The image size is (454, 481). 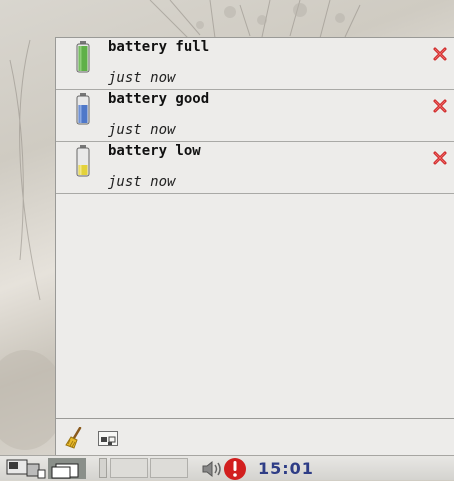 I want to click on battery-good-icon, so click(x=83, y=109).